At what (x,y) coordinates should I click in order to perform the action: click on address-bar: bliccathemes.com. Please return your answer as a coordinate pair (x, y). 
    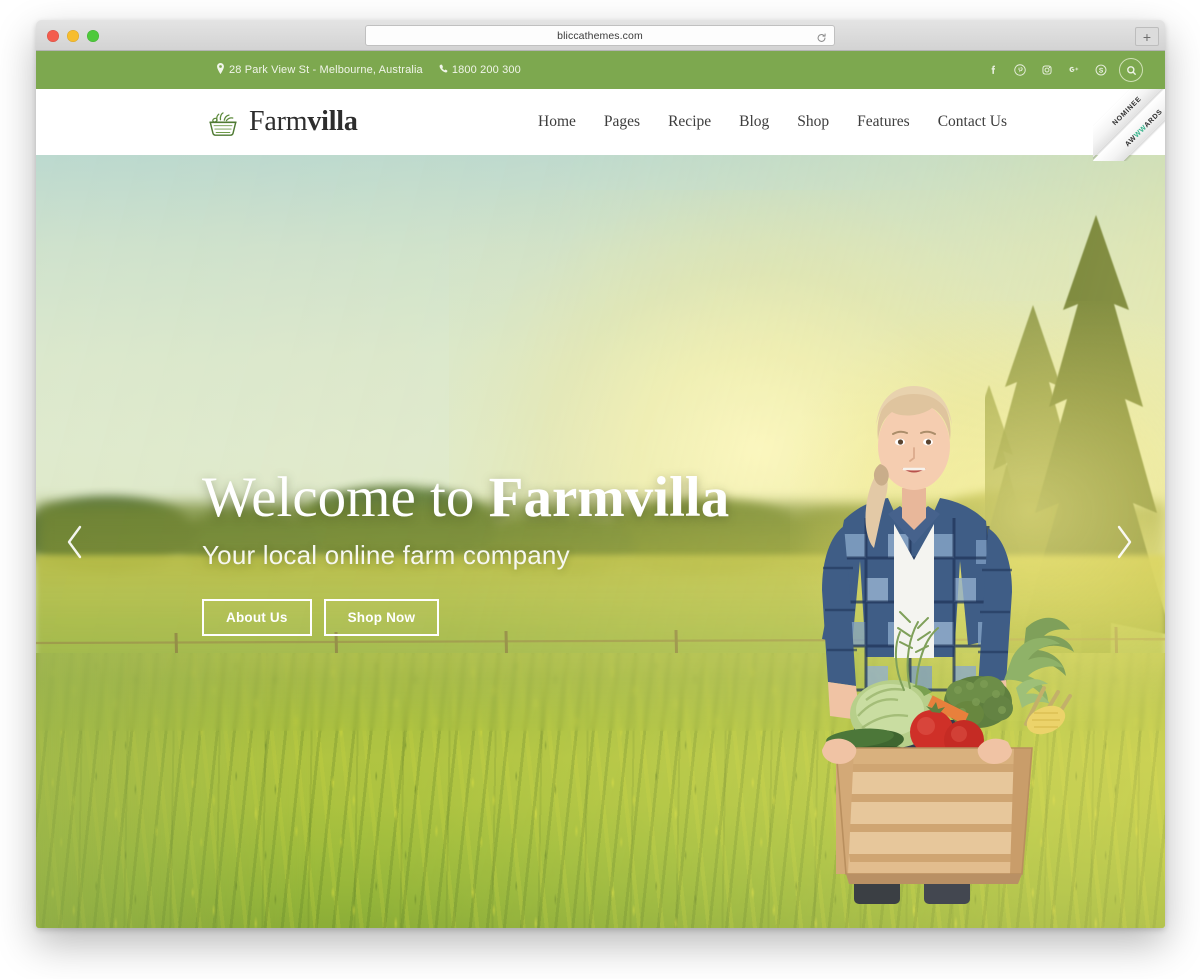
    Looking at the image, I should click on (600, 35).